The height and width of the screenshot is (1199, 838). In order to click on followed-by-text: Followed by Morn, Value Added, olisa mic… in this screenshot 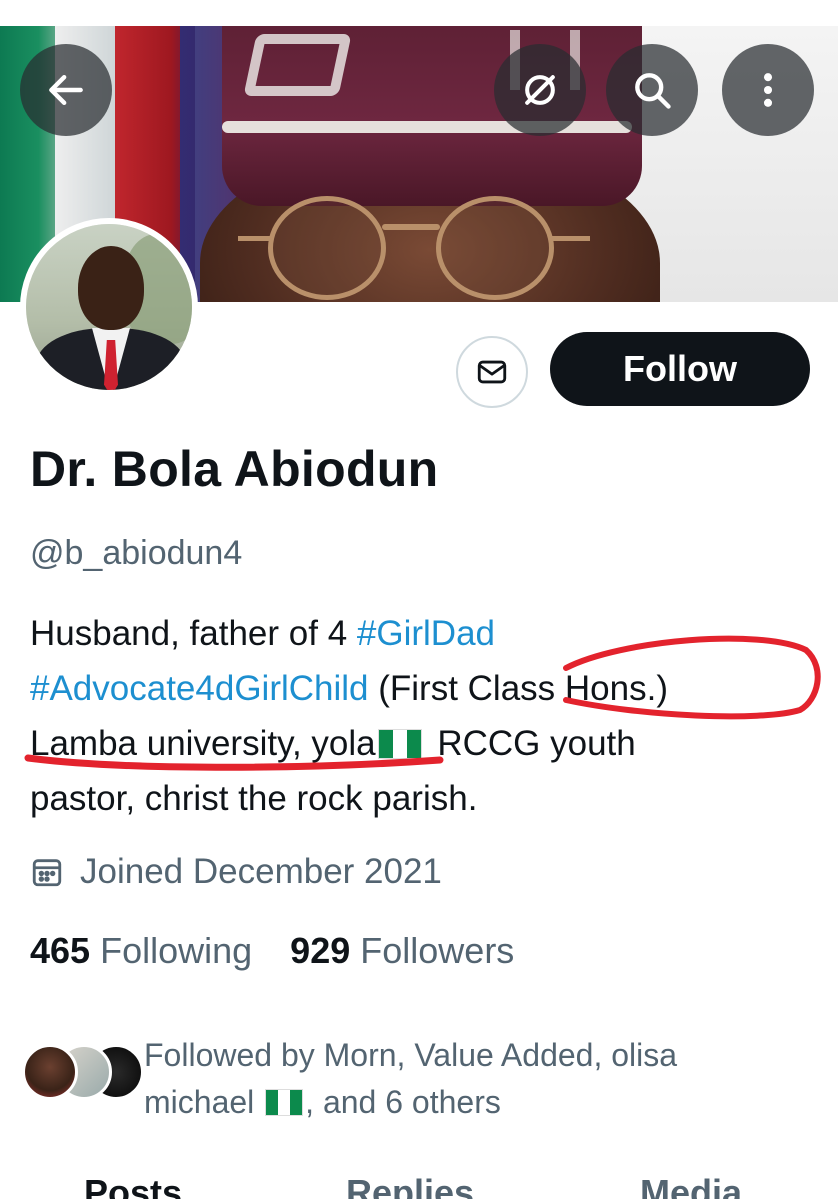, I will do `click(474, 1079)`.